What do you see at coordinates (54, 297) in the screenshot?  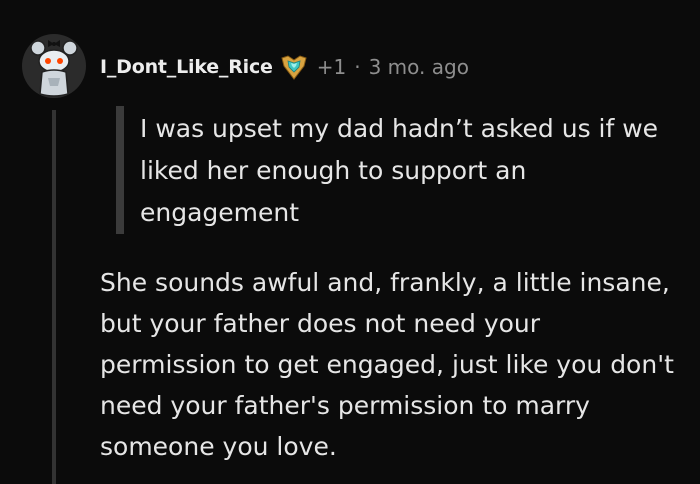 I see `thread-line` at bounding box center [54, 297].